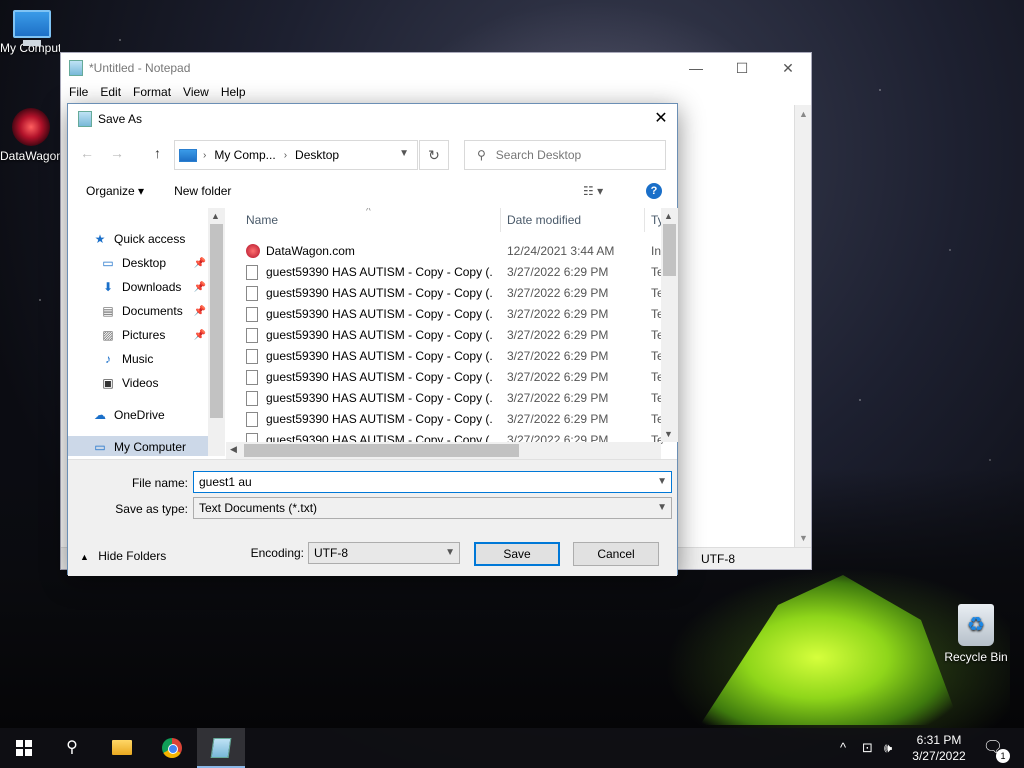  I want to click on new-folder-button: New folder, so click(202, 191).